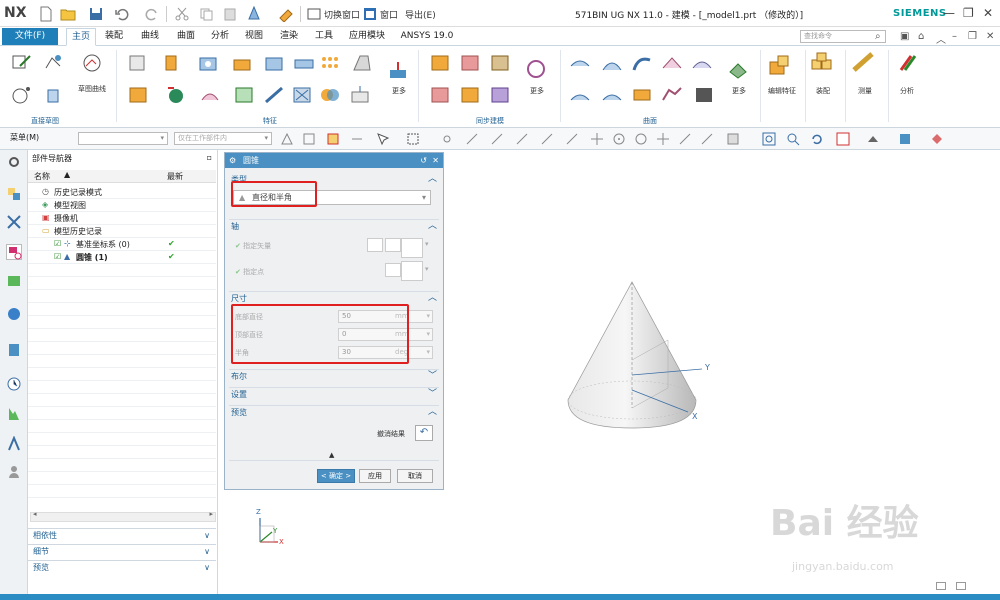 The height and width of the screenshot is (600, 1000). Describe the element at coordinates (424, 433) in the screenshot. I see `undo-result-button: ↶` at that location.